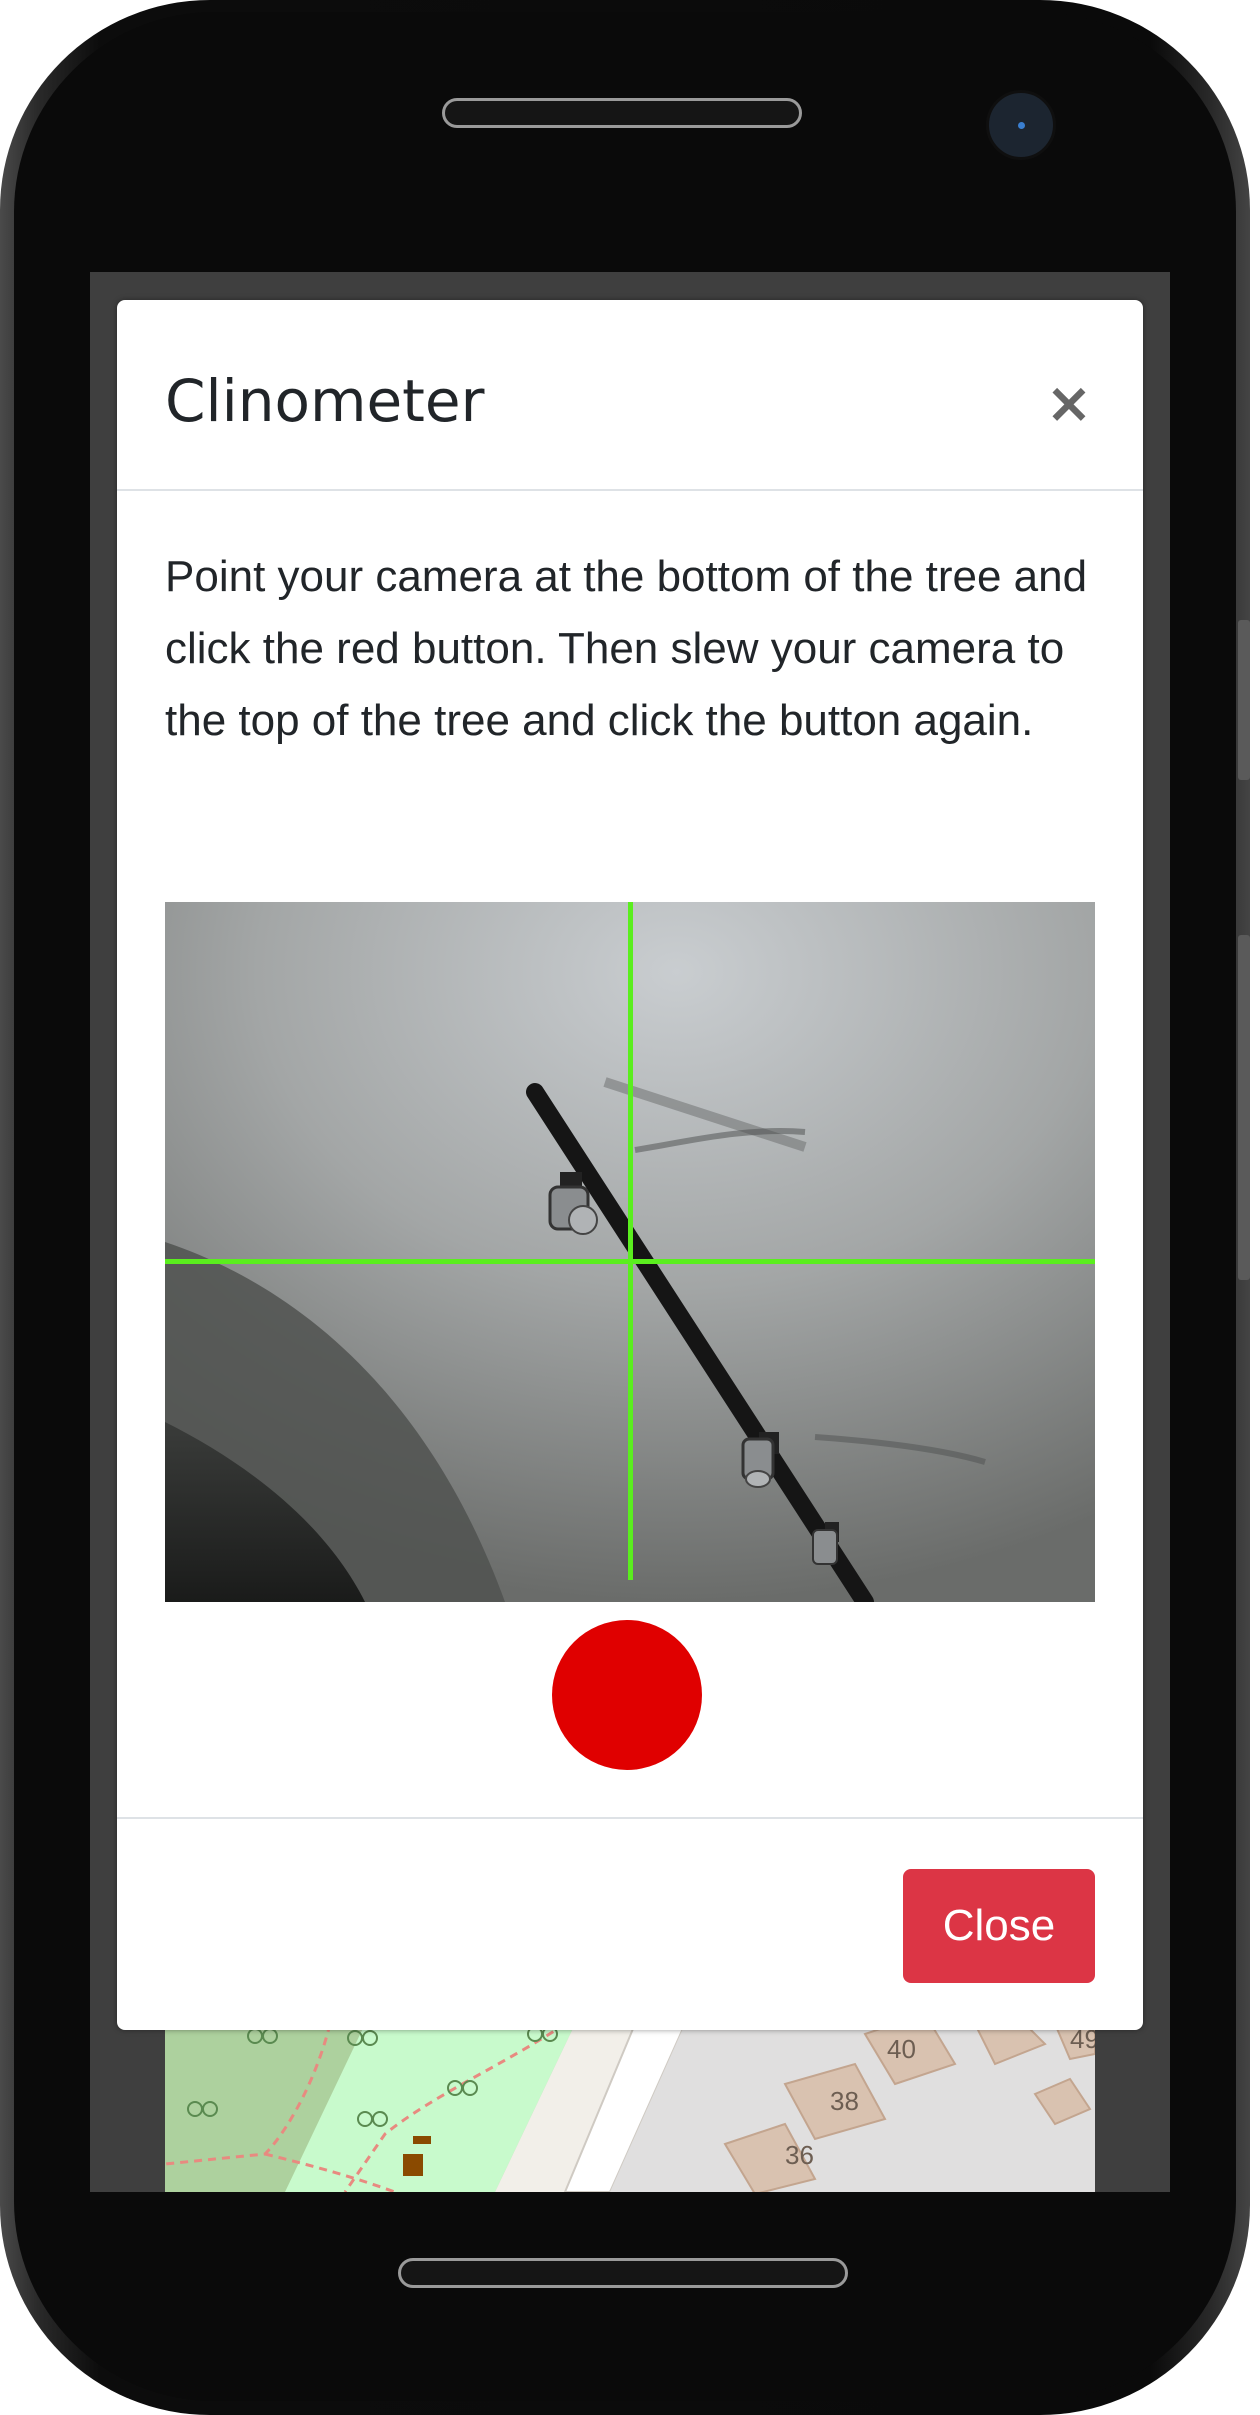 The height and width of the screenshot is (2415, 1260). I want to click on phone-volume-button, so click(1244, 700).